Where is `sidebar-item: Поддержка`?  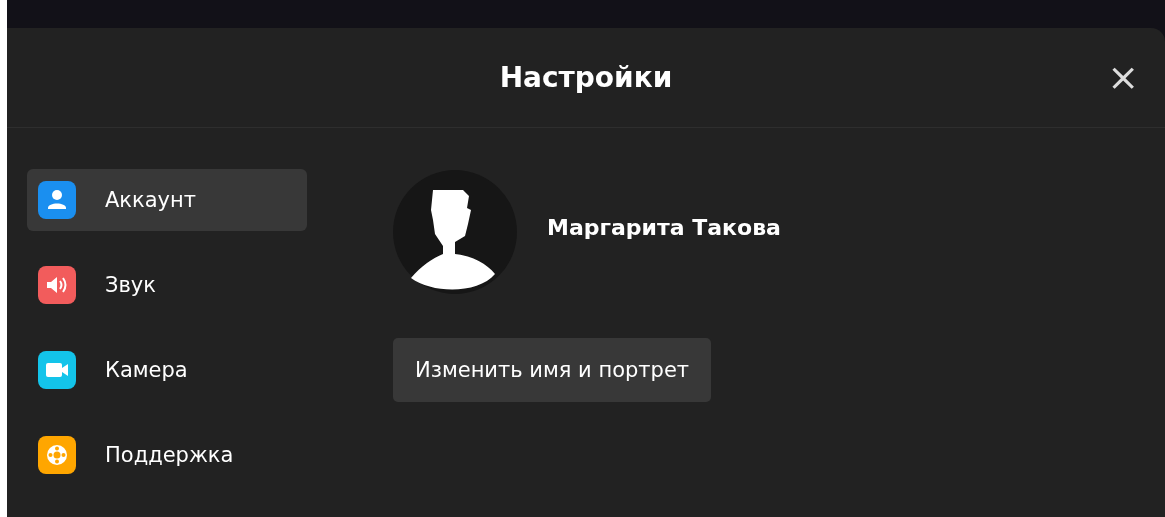 sidebar-item: Поддержка is located at coordinates (167, 455).